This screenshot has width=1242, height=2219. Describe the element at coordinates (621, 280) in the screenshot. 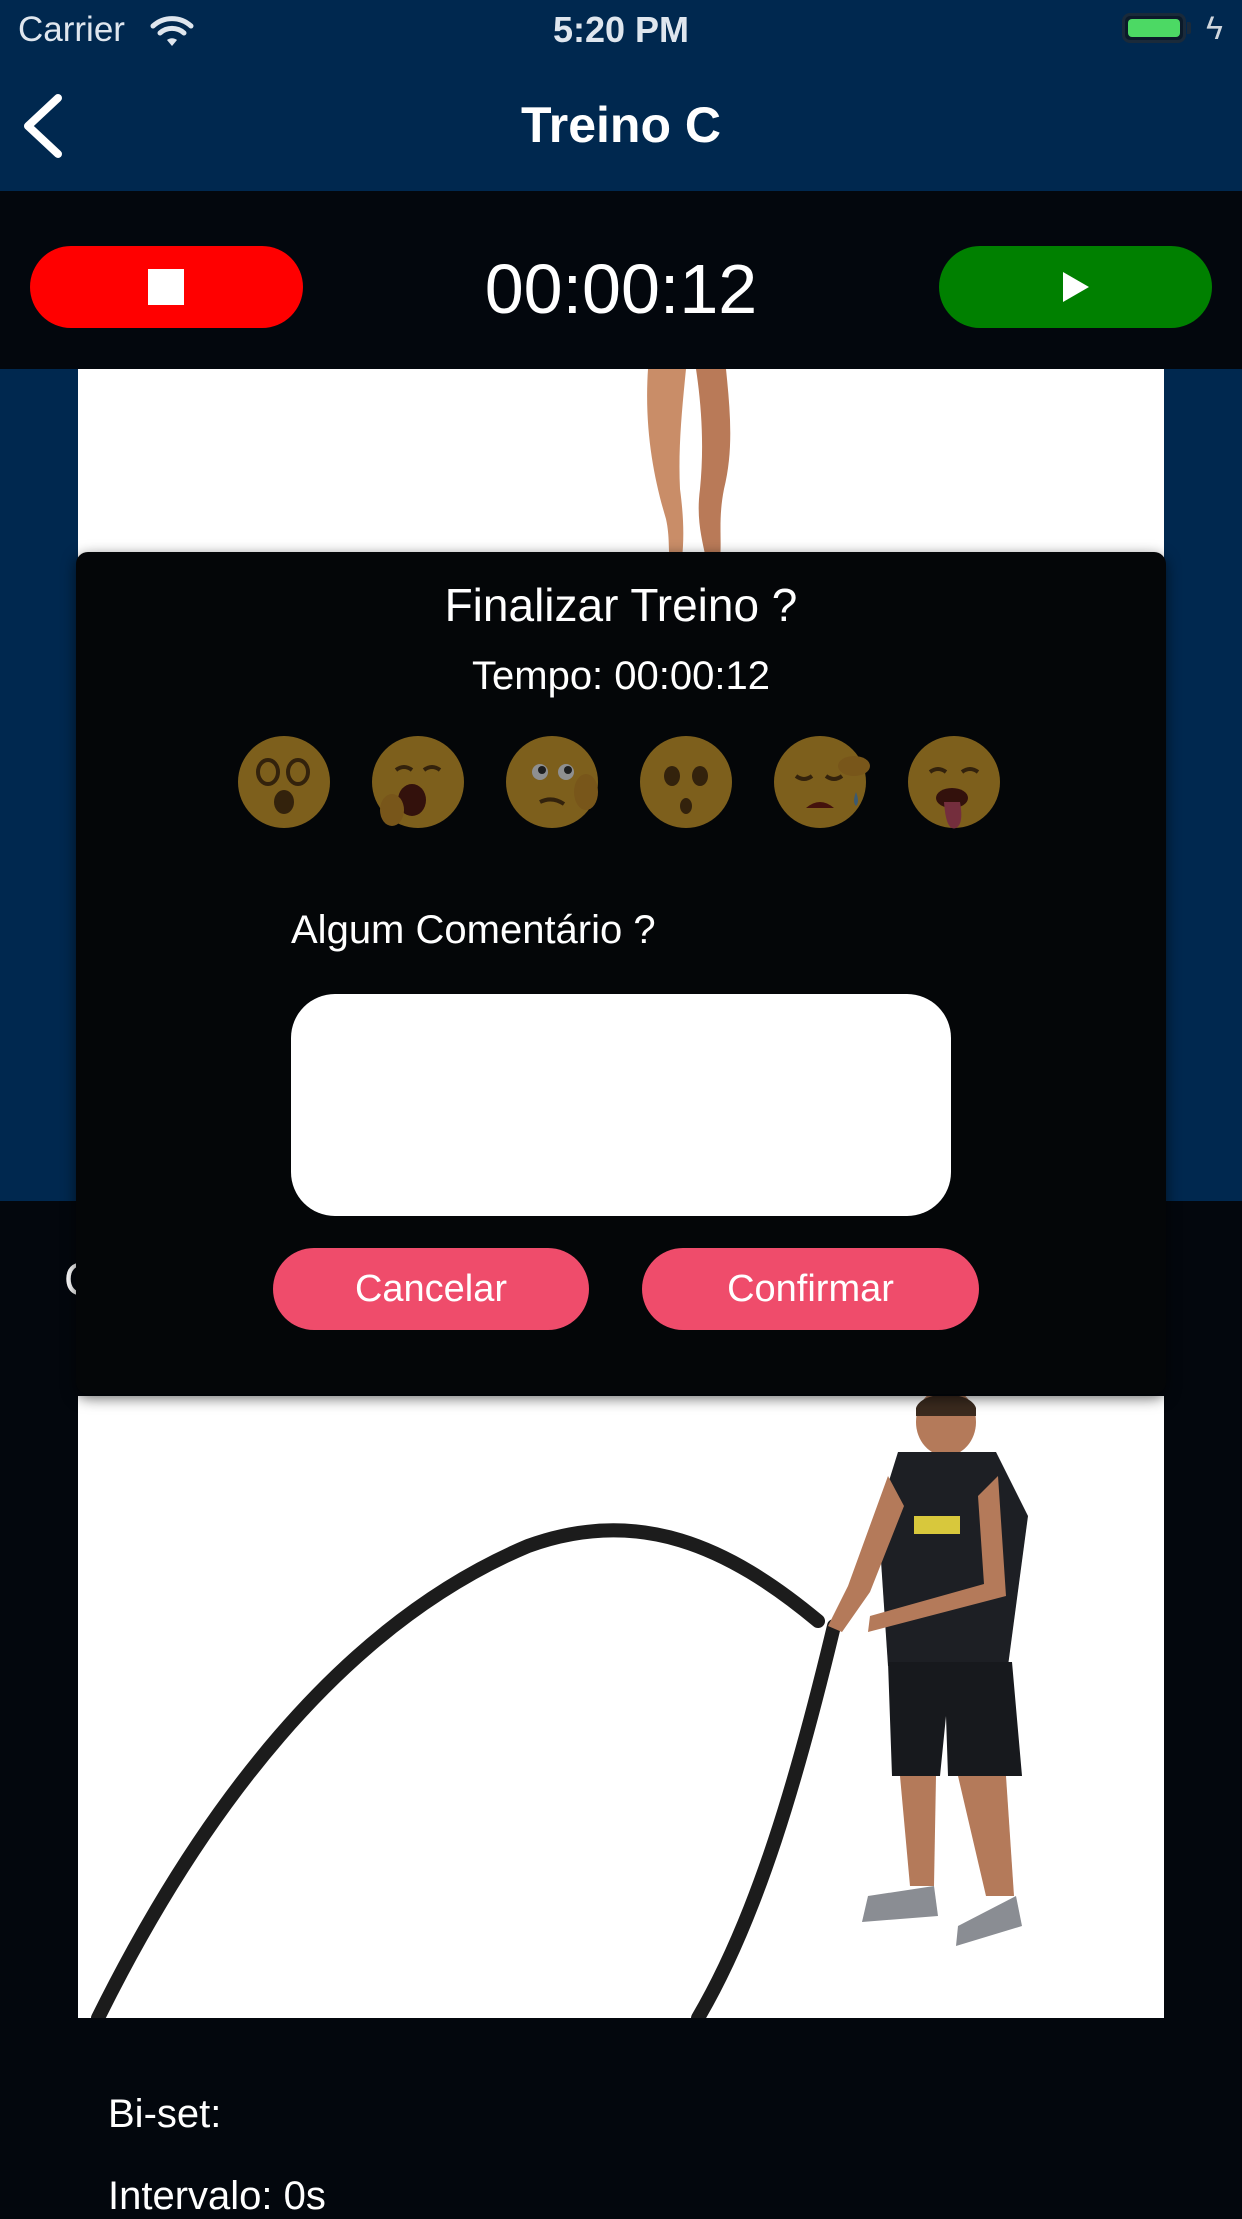

I see `timer-bar: 00:00:12` at that location.